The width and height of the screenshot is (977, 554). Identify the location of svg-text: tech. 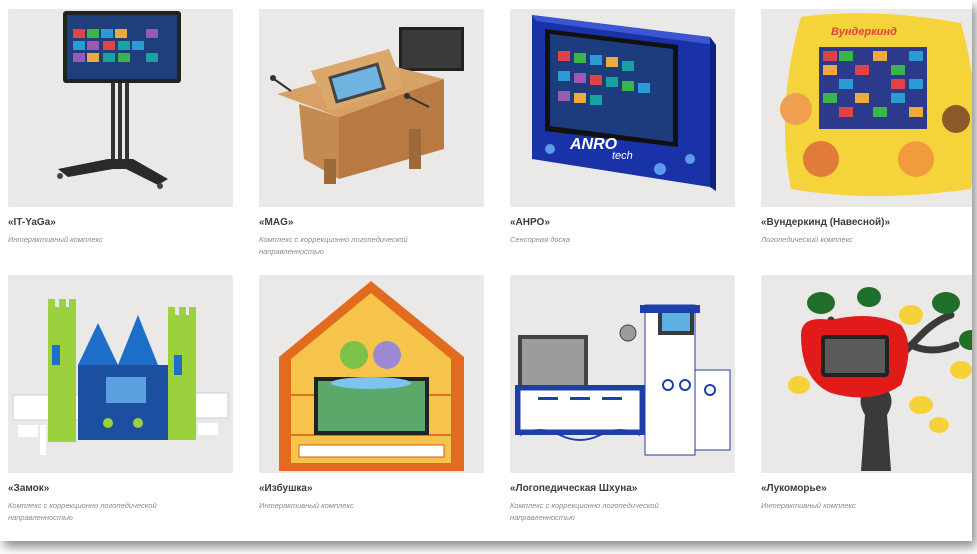
(622, 156).